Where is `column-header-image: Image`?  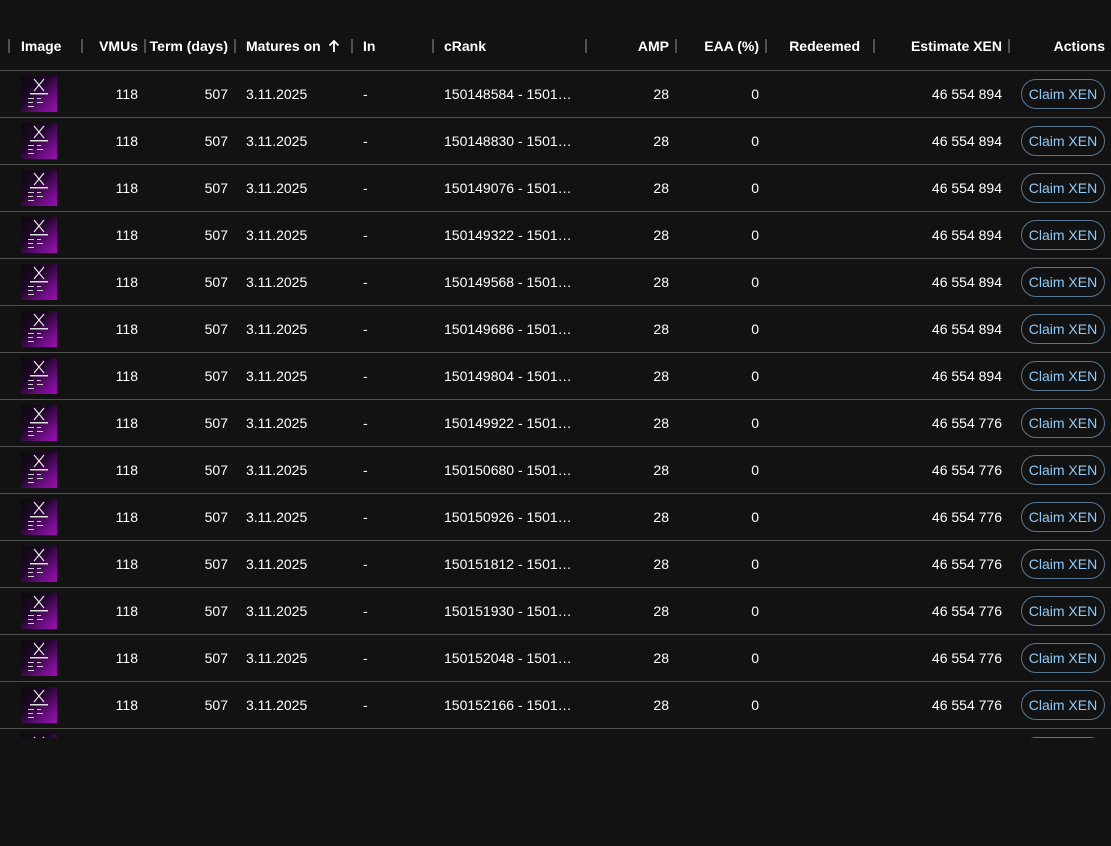
column-header-image: Image is located at coordinates (41, 46).